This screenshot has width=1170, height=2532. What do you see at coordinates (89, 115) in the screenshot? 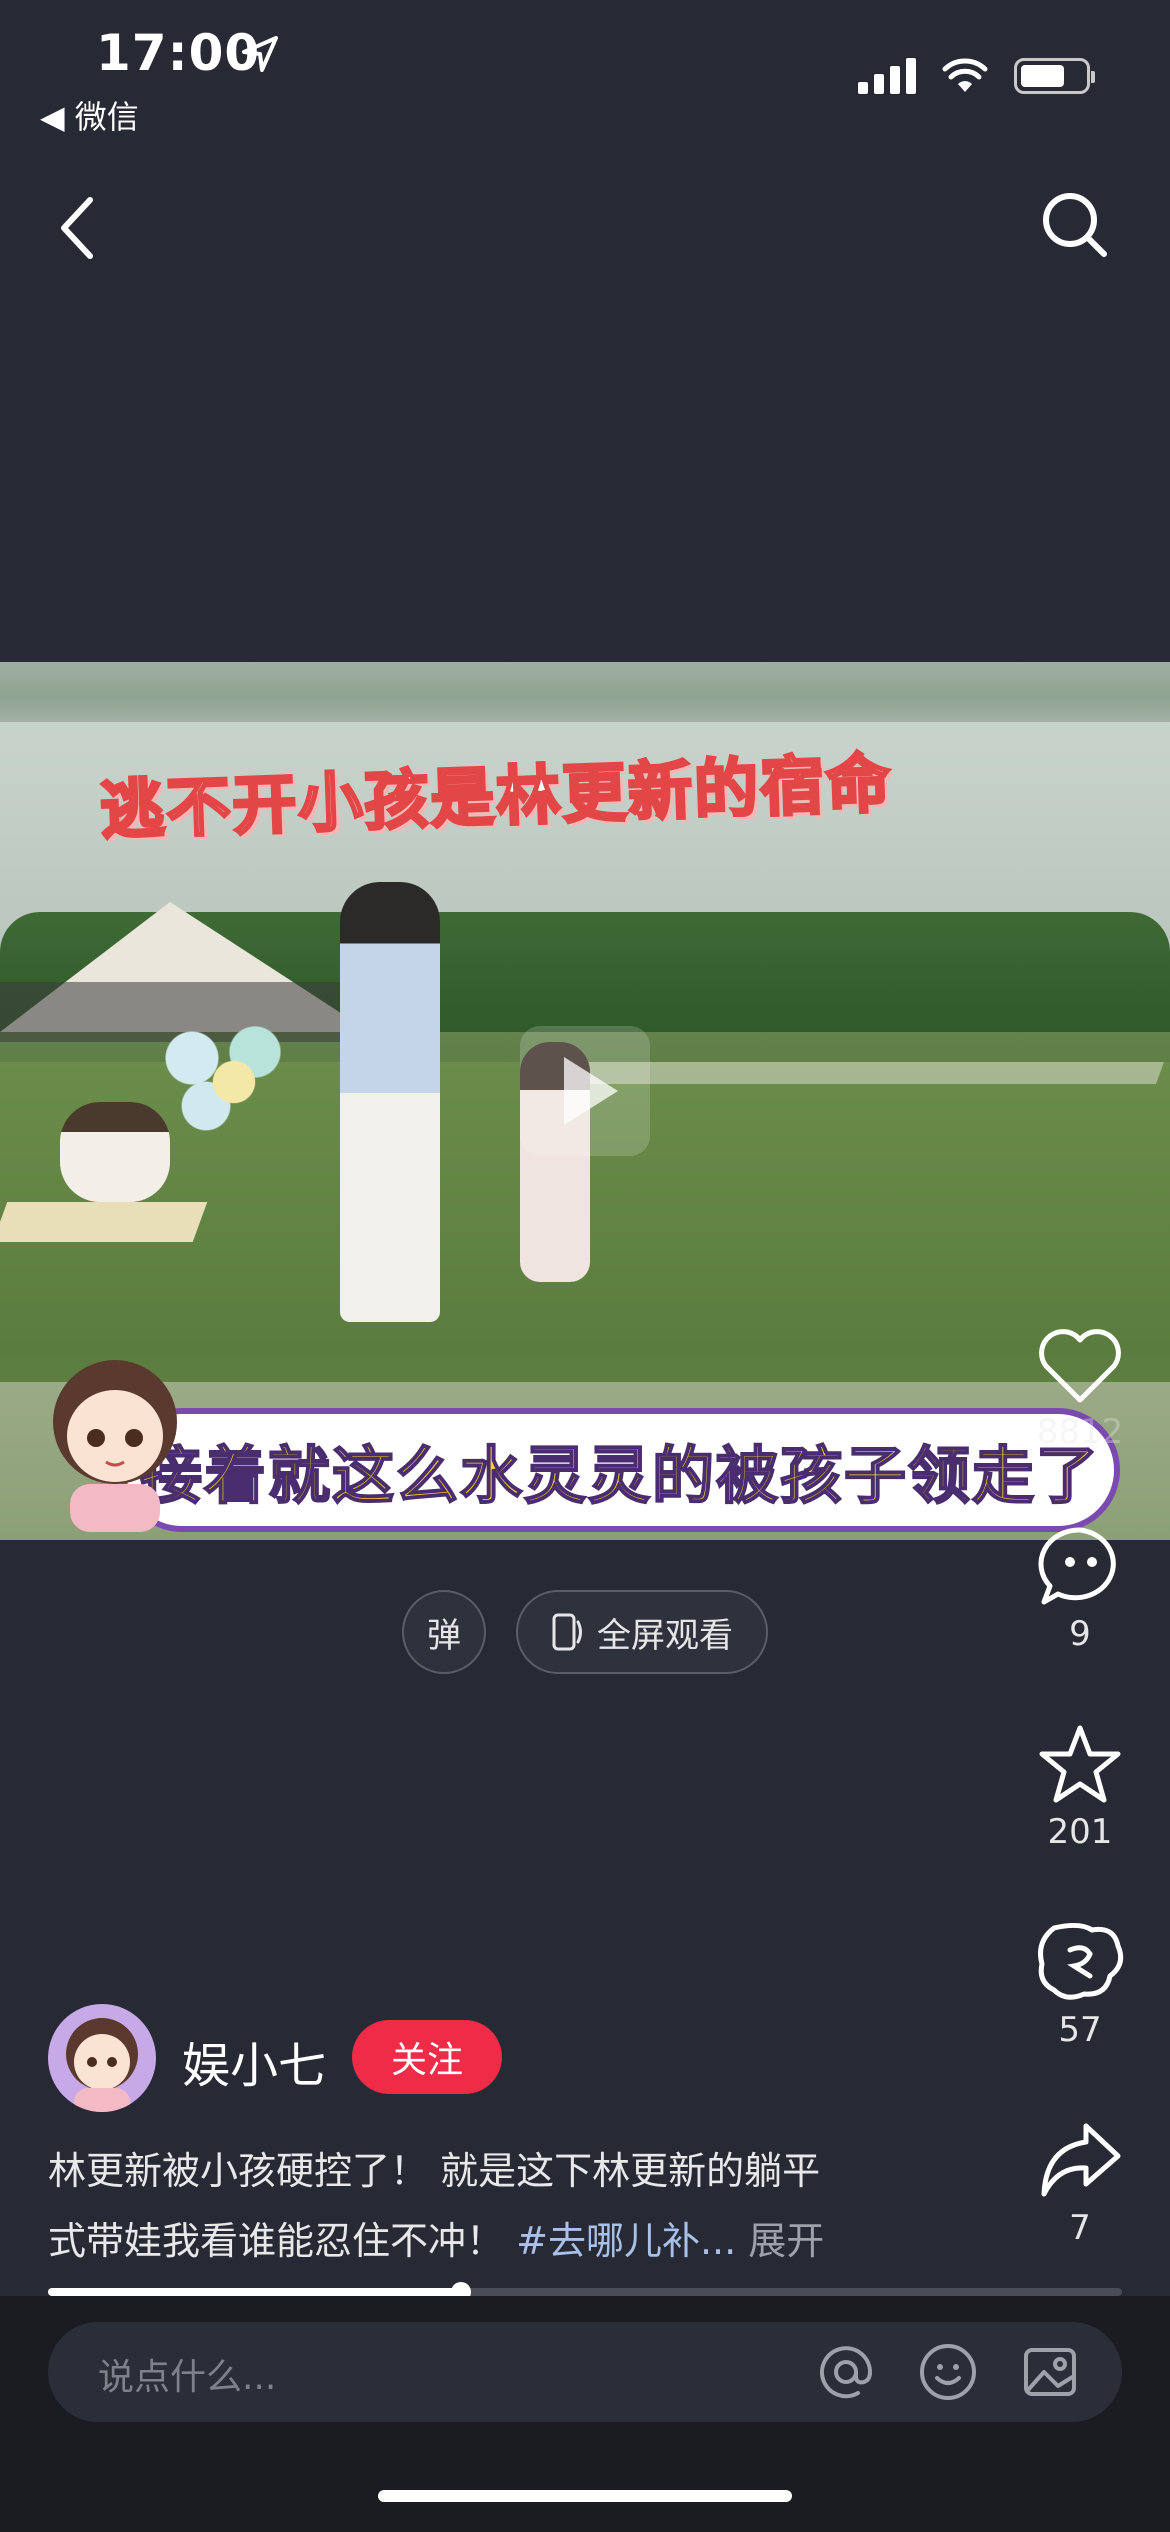
I see `back-to-wechat-link: ◀ 微信` at bounding box center [89, 115].